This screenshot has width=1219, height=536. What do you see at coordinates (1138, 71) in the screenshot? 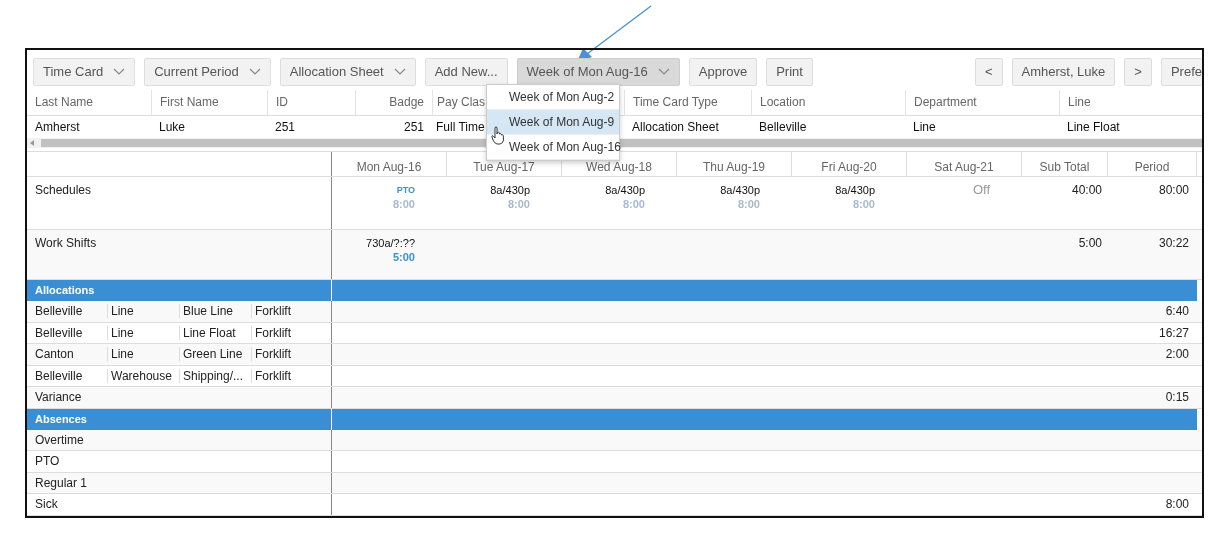
I see `toolbar-button: >` at bounding box center [1138, 71].